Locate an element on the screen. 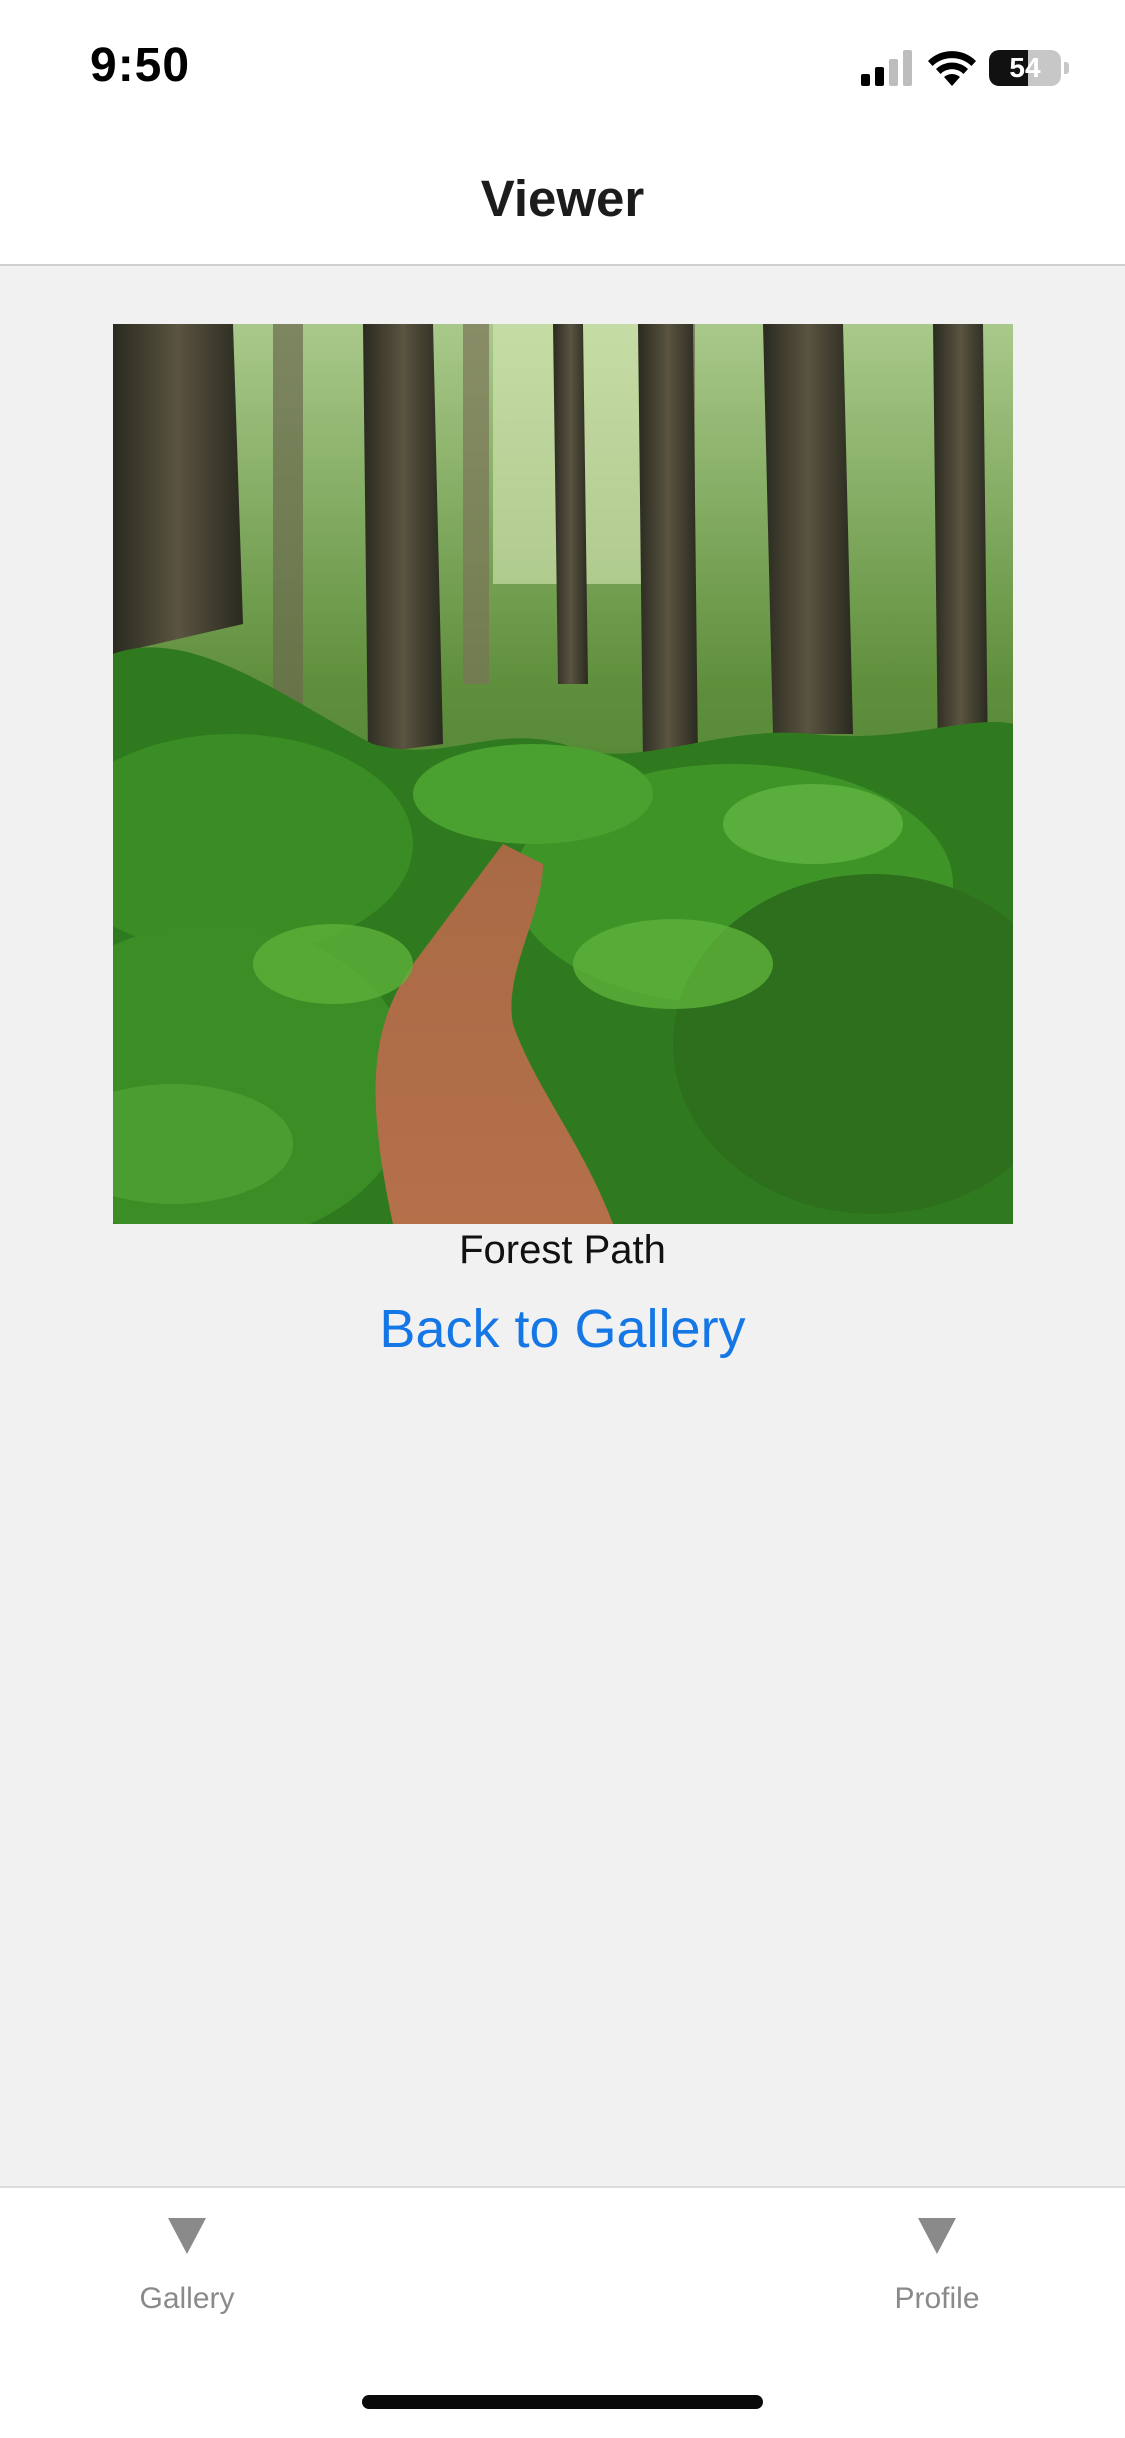 The image size is (1125, 2438). photo-caption: Forest Path is located at coordinates (562, 1250).